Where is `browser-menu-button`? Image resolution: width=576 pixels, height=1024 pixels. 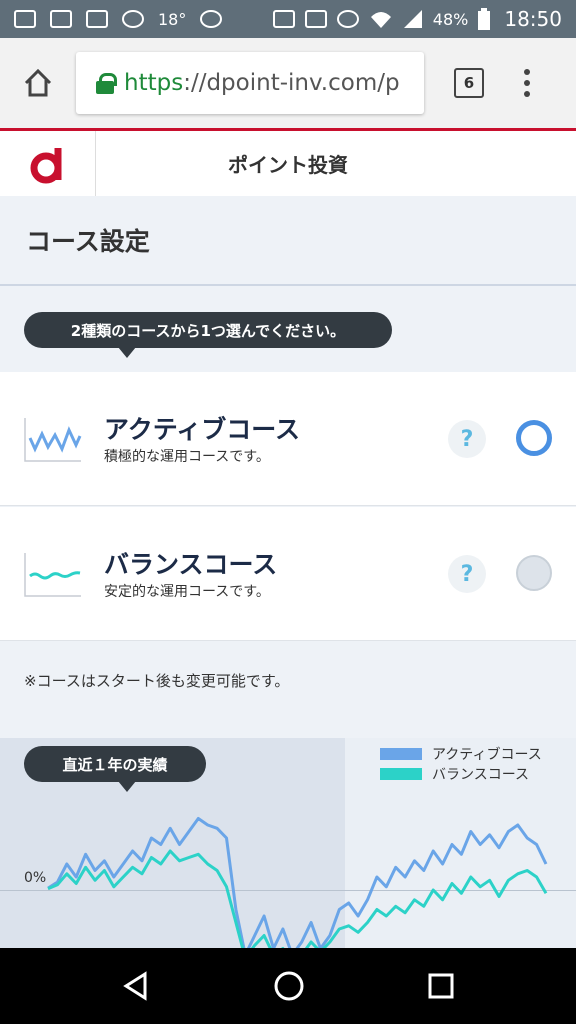 browser-menu-button is located at coordinates (527, 83).